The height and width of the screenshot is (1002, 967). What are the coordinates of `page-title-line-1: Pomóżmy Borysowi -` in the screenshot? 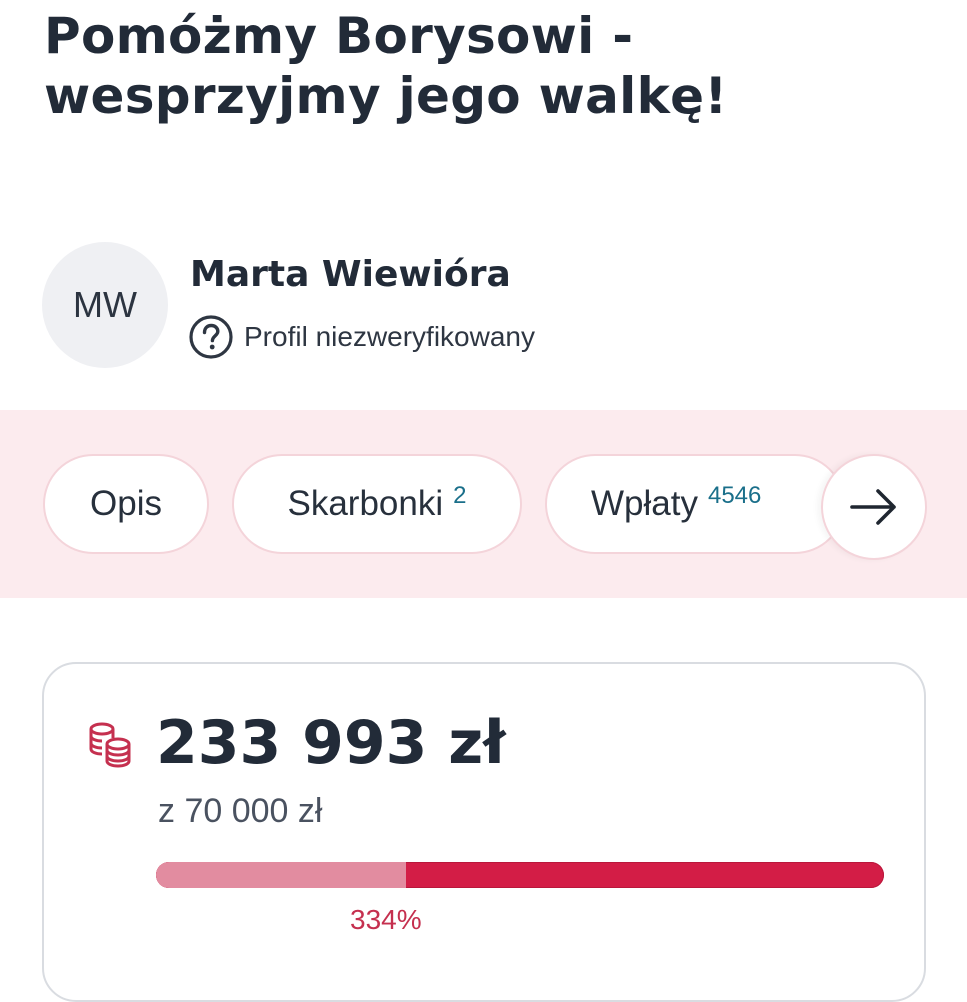 It's located at (339, 36).